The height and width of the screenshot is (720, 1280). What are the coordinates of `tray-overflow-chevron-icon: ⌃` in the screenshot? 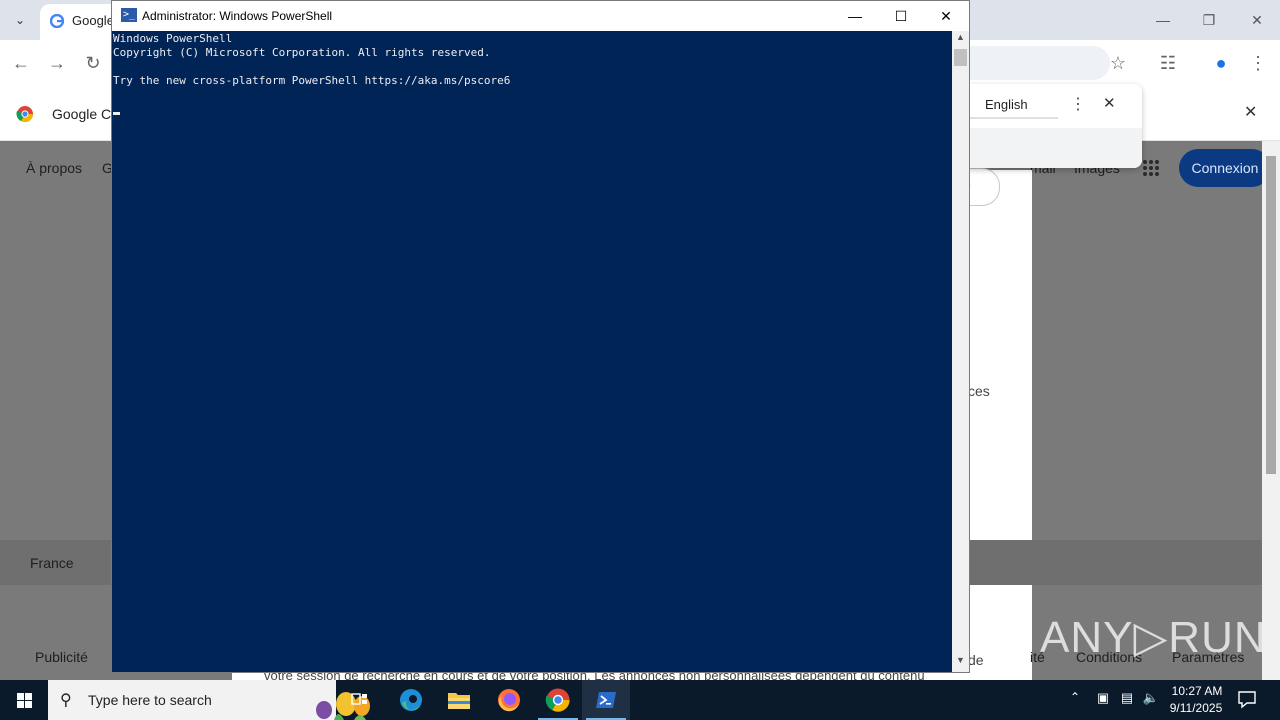 It's located at (1075, 697).